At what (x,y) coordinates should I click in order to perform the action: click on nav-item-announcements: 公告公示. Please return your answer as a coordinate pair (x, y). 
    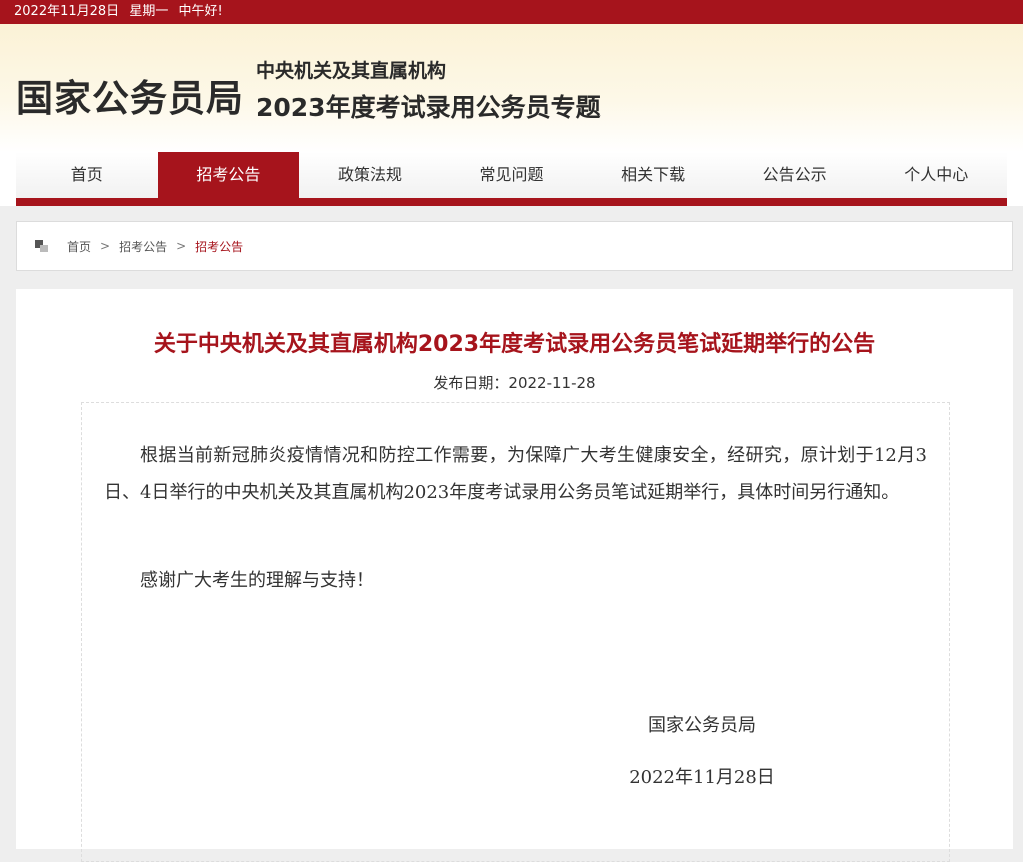
    Looking at the image, I should click on (795, 175).